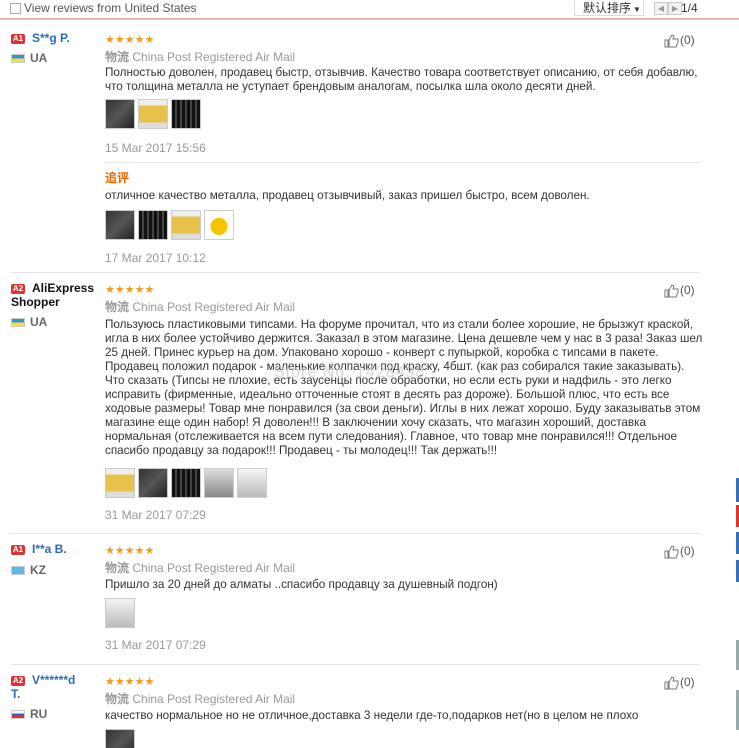 The image size is (739, 748). Describe the element at coordinates (35, 302) in the screenshot. I see `reviewer-name-line2: Shopper` at that location.